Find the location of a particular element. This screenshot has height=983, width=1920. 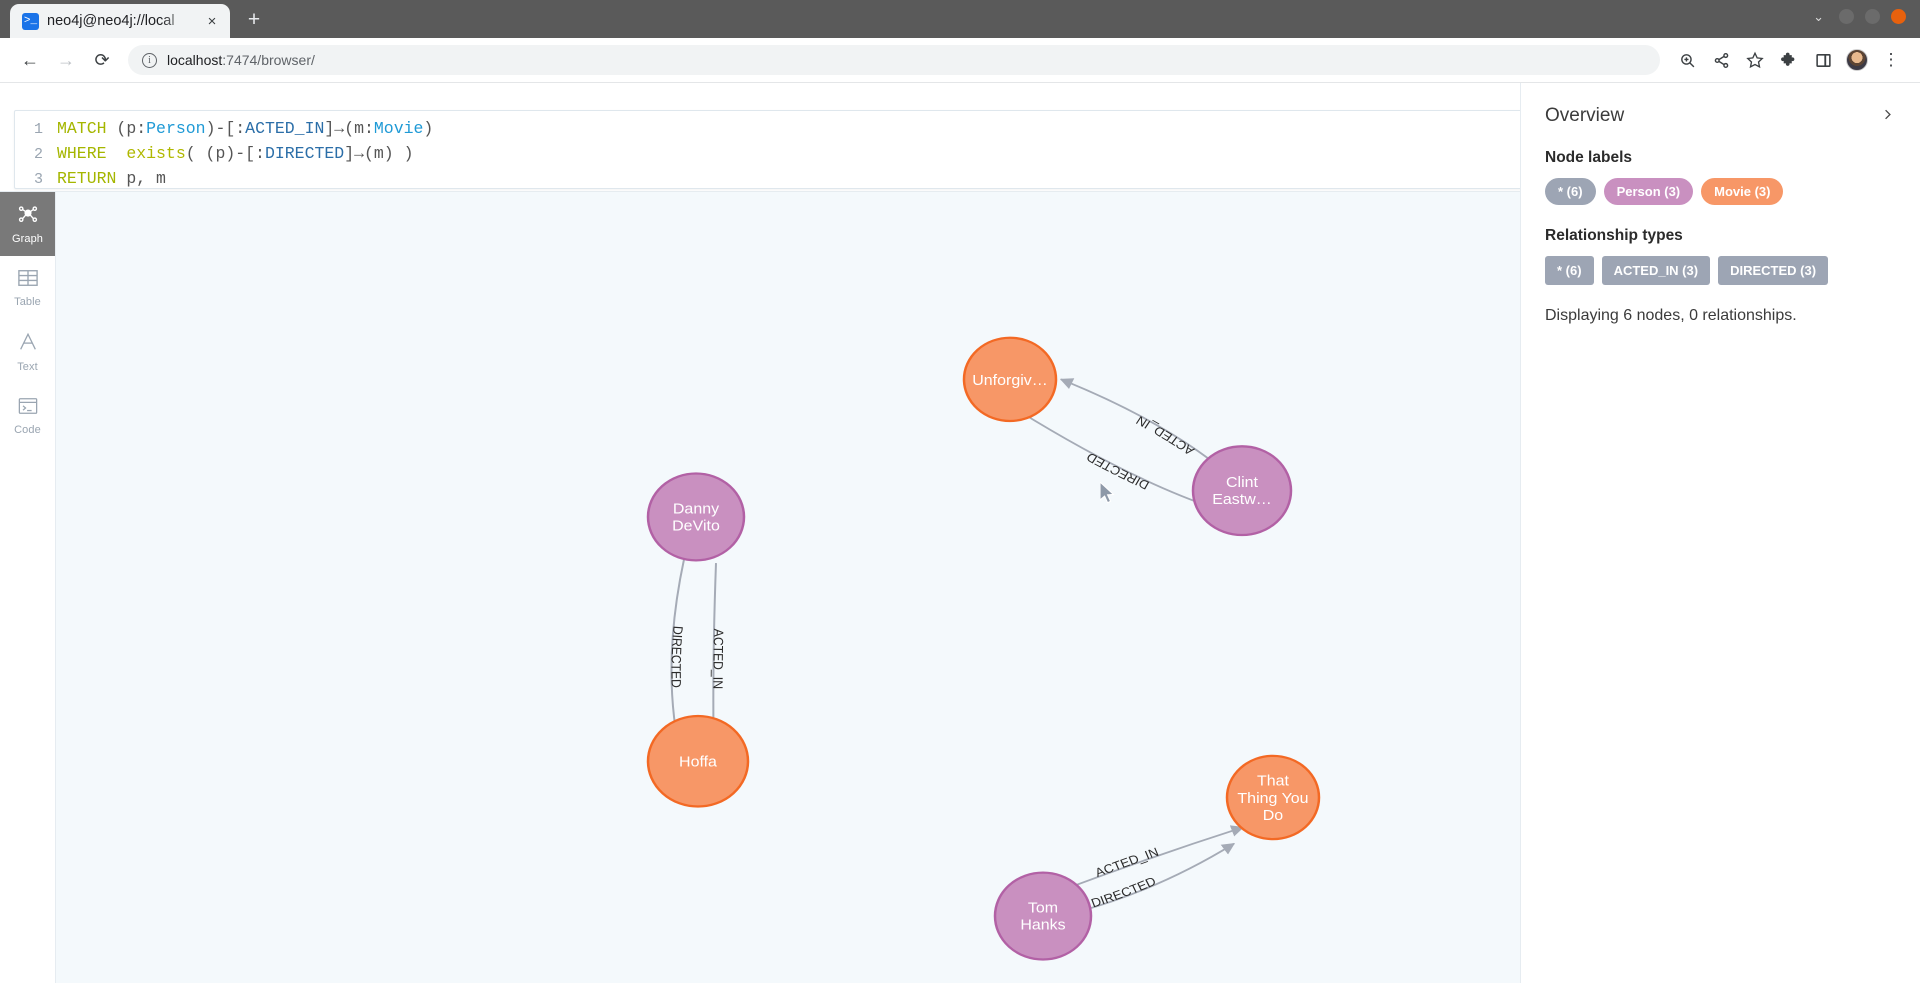

sidebar-item-code: Code is located at coordinates (27, 416).